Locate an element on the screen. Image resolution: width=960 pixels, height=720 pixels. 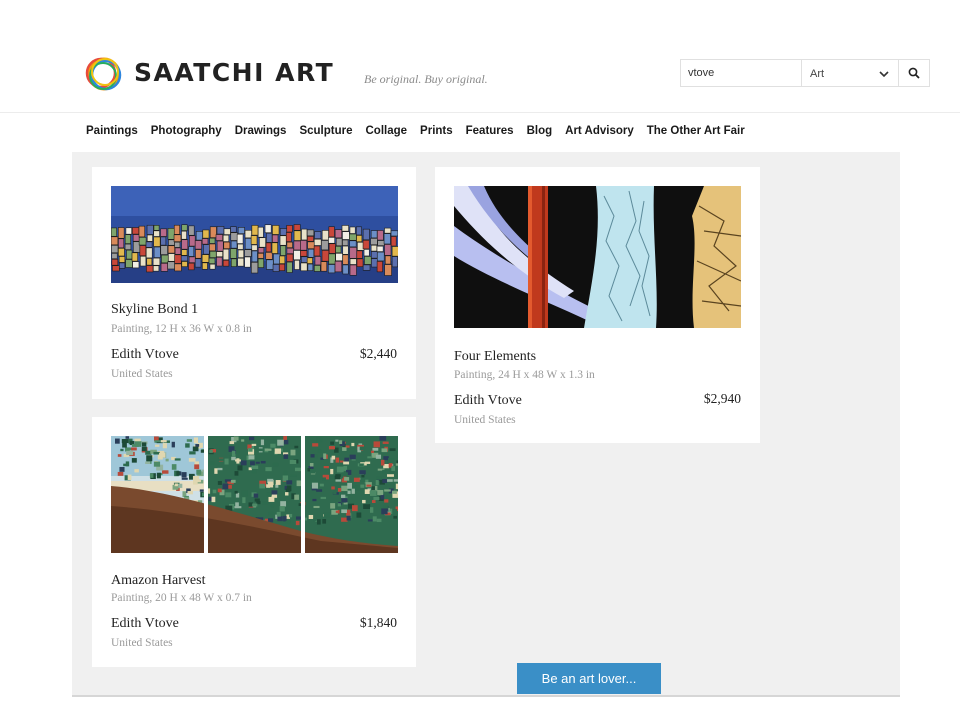
search-input is located at coordinates (740, 73).